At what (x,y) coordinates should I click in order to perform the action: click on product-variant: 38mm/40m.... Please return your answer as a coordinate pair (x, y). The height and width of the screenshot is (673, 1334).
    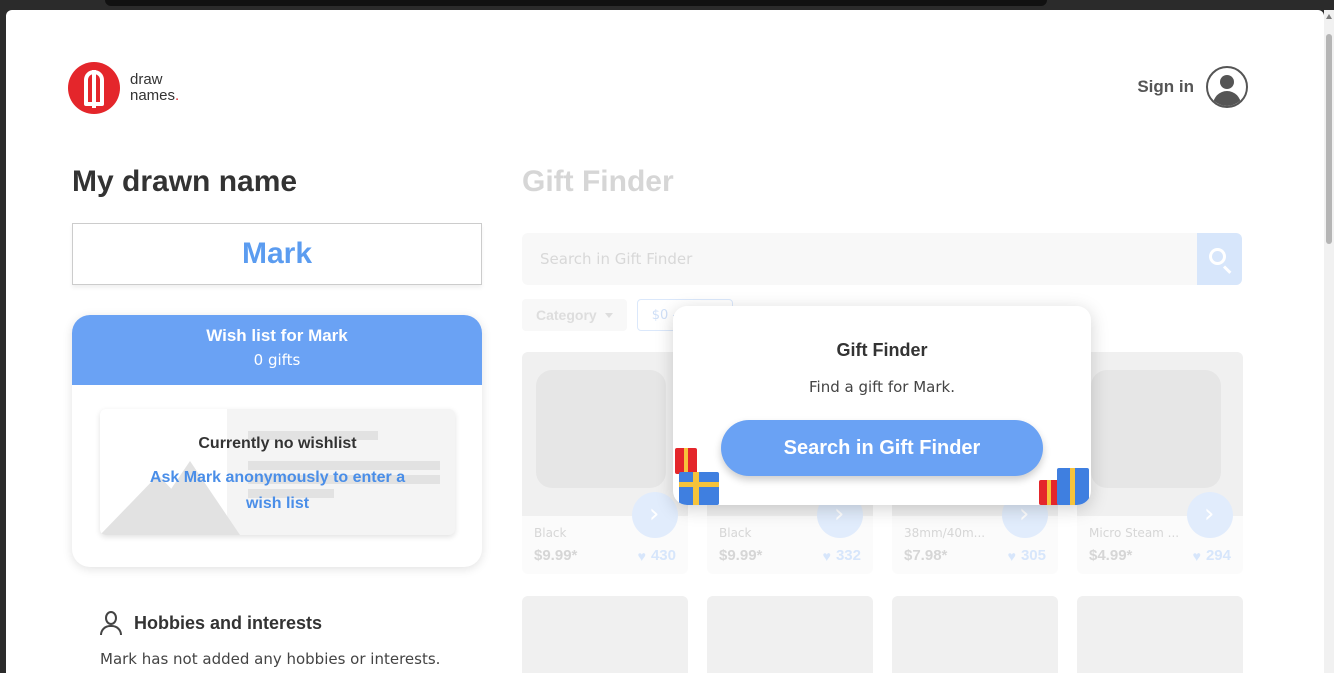
    Looking at the image, I should click on (945, 533).